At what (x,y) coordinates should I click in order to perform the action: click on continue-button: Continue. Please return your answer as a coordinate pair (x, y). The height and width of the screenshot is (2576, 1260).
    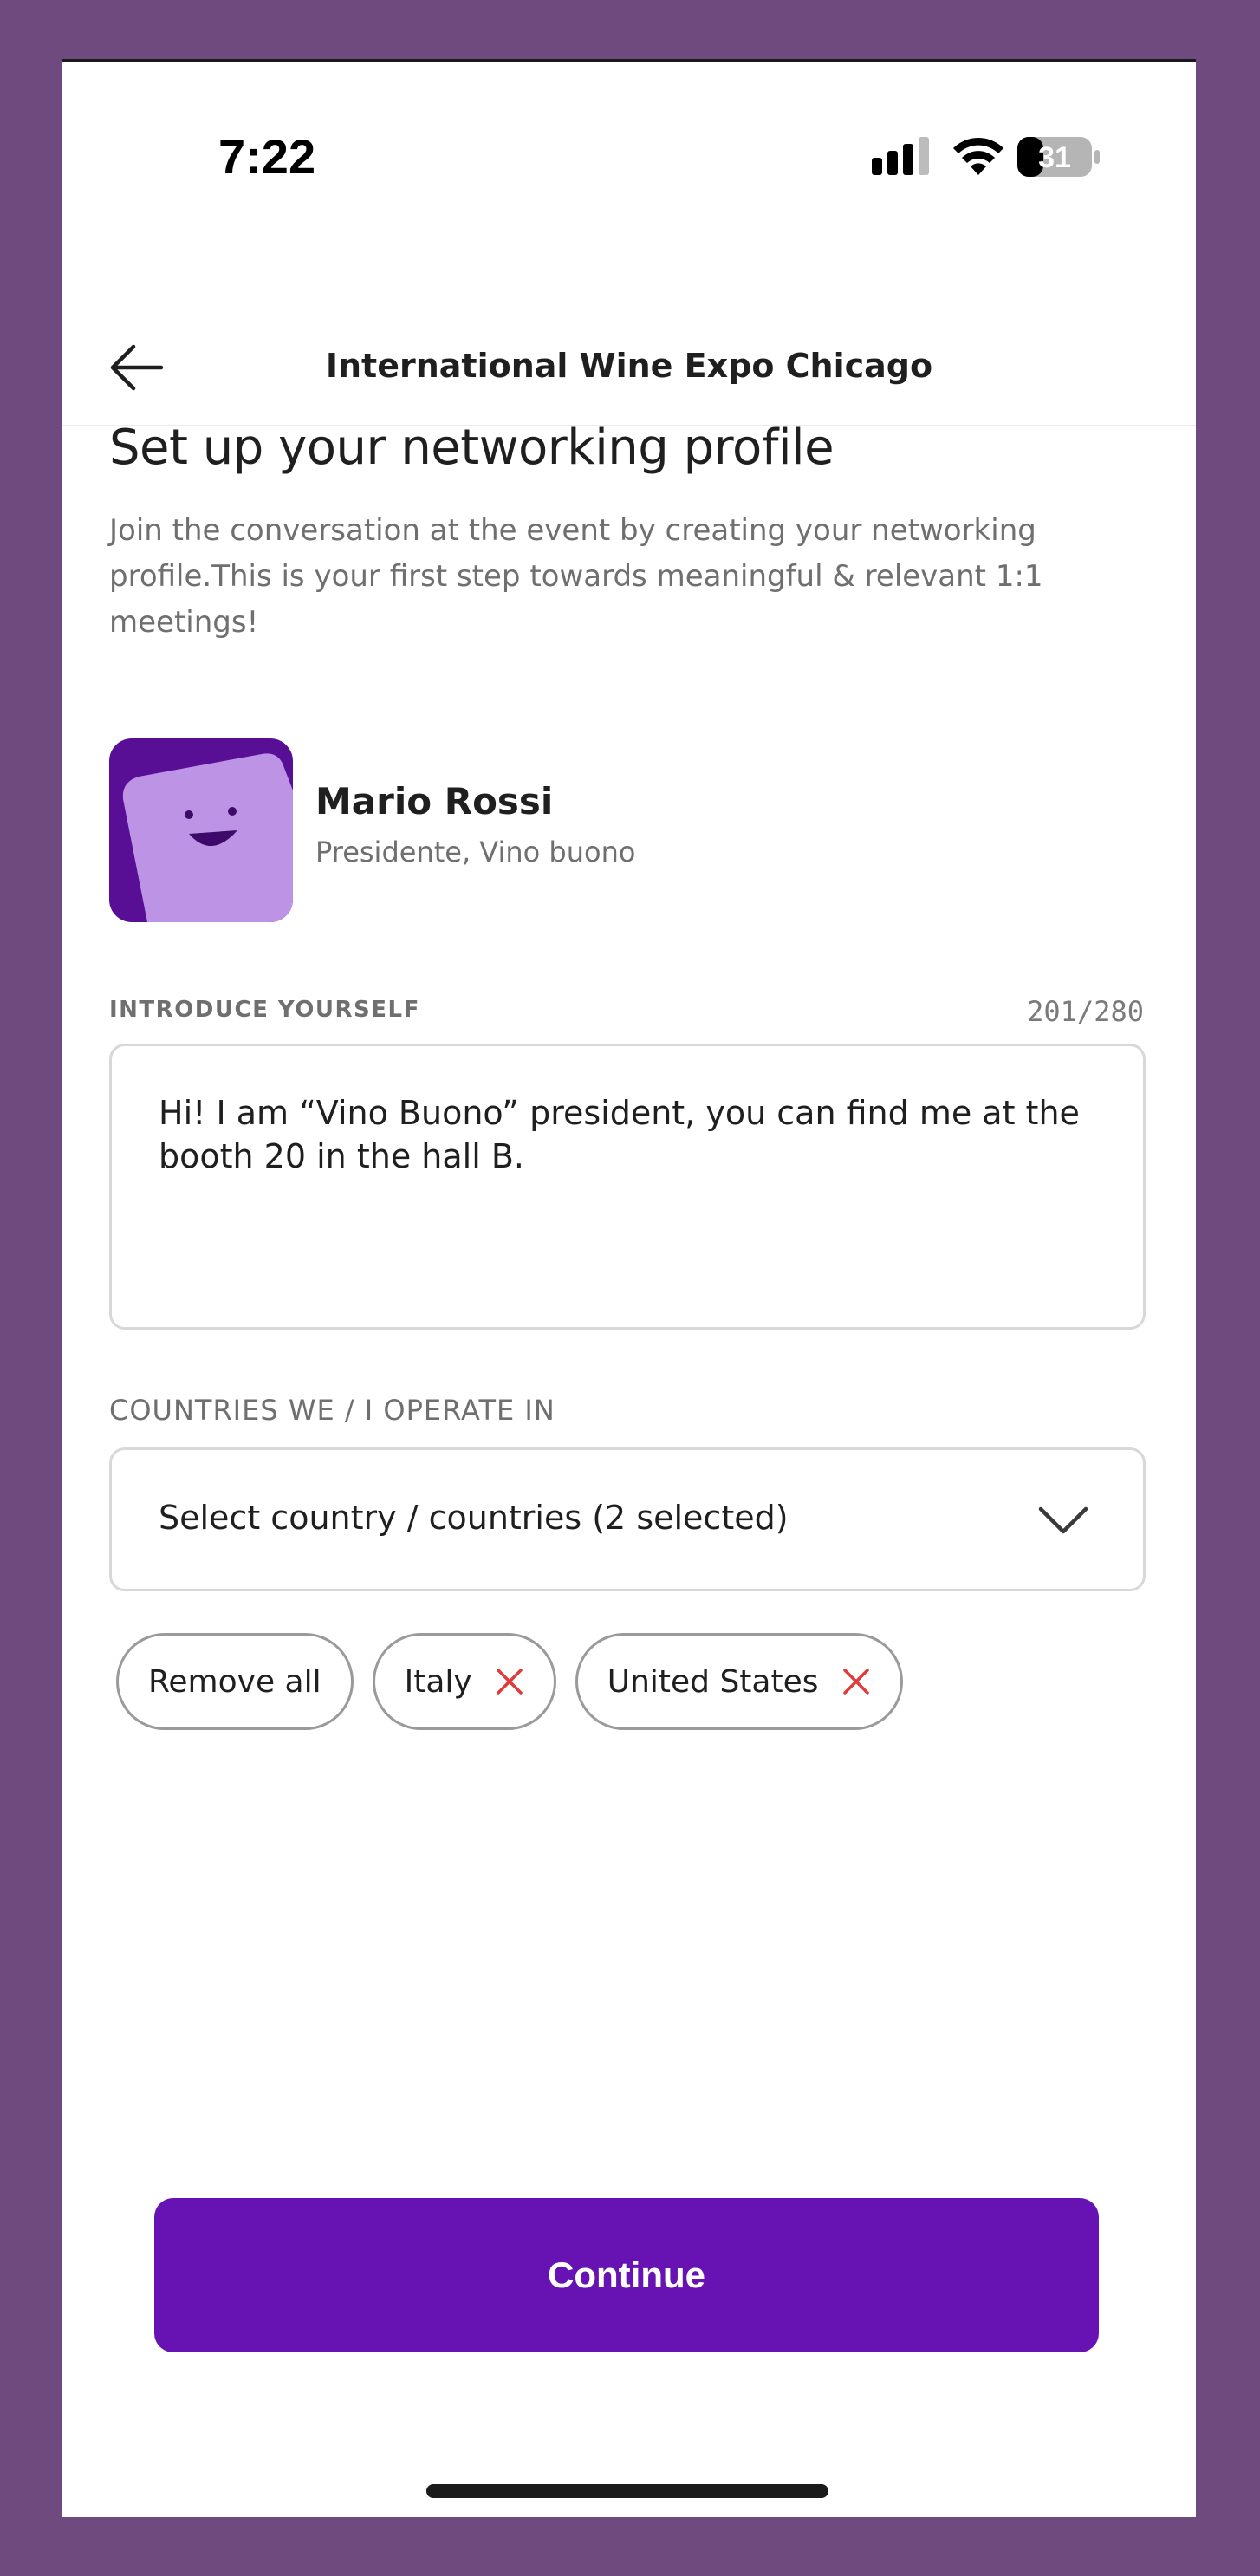
    Looking at the image, I should click on (626, 2275).